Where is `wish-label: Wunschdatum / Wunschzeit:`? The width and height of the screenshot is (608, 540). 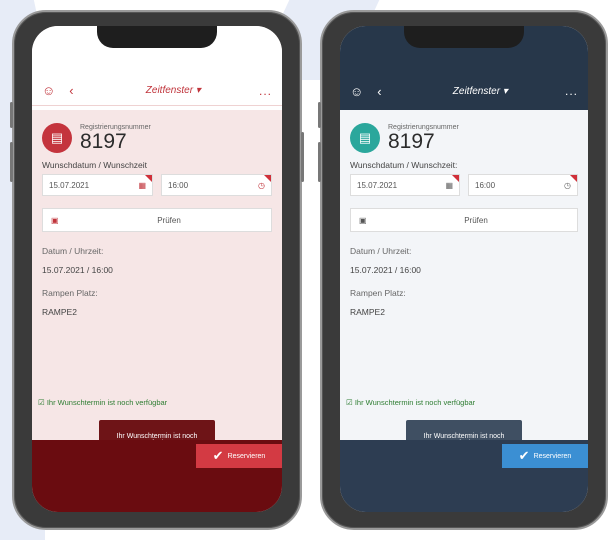 wish-label: Wunschdatum / Wunschzeit: is located at coordinates (404, 165).